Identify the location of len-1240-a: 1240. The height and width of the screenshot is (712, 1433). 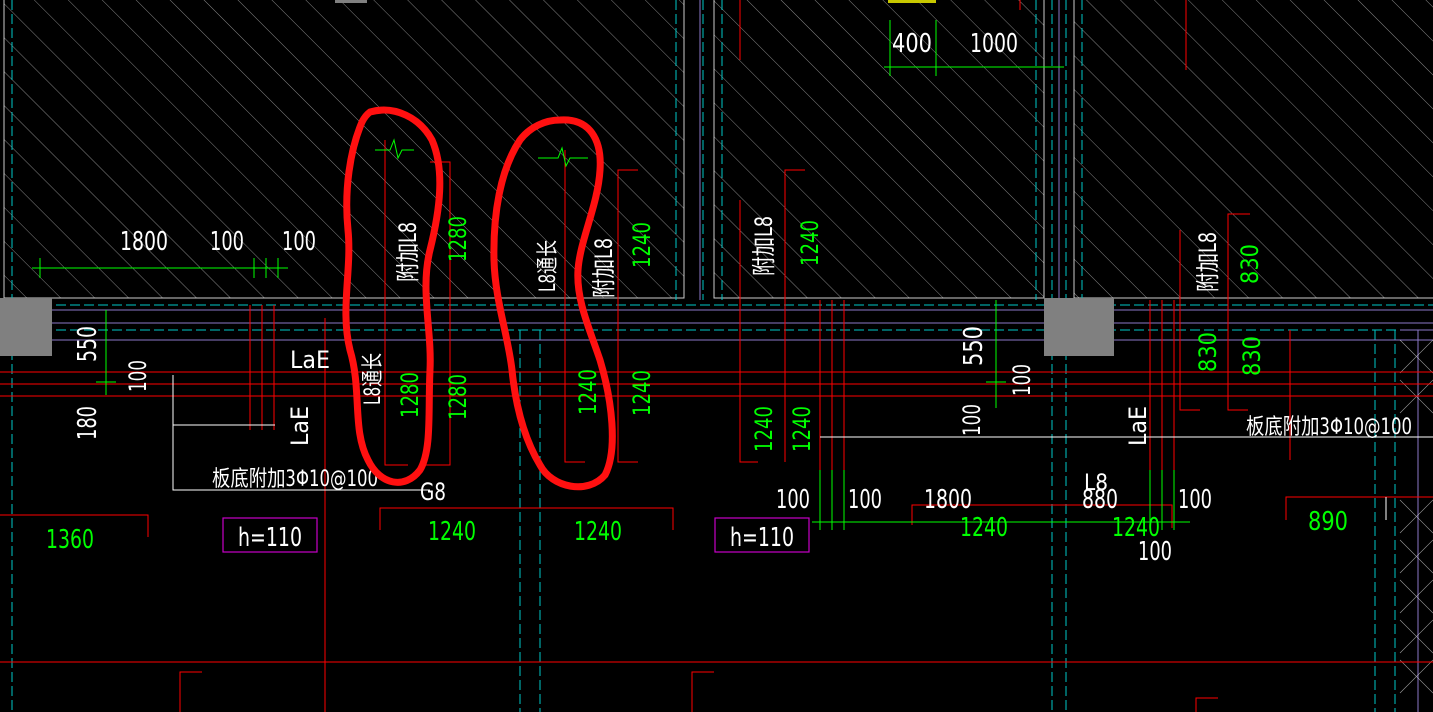
(642, 245).